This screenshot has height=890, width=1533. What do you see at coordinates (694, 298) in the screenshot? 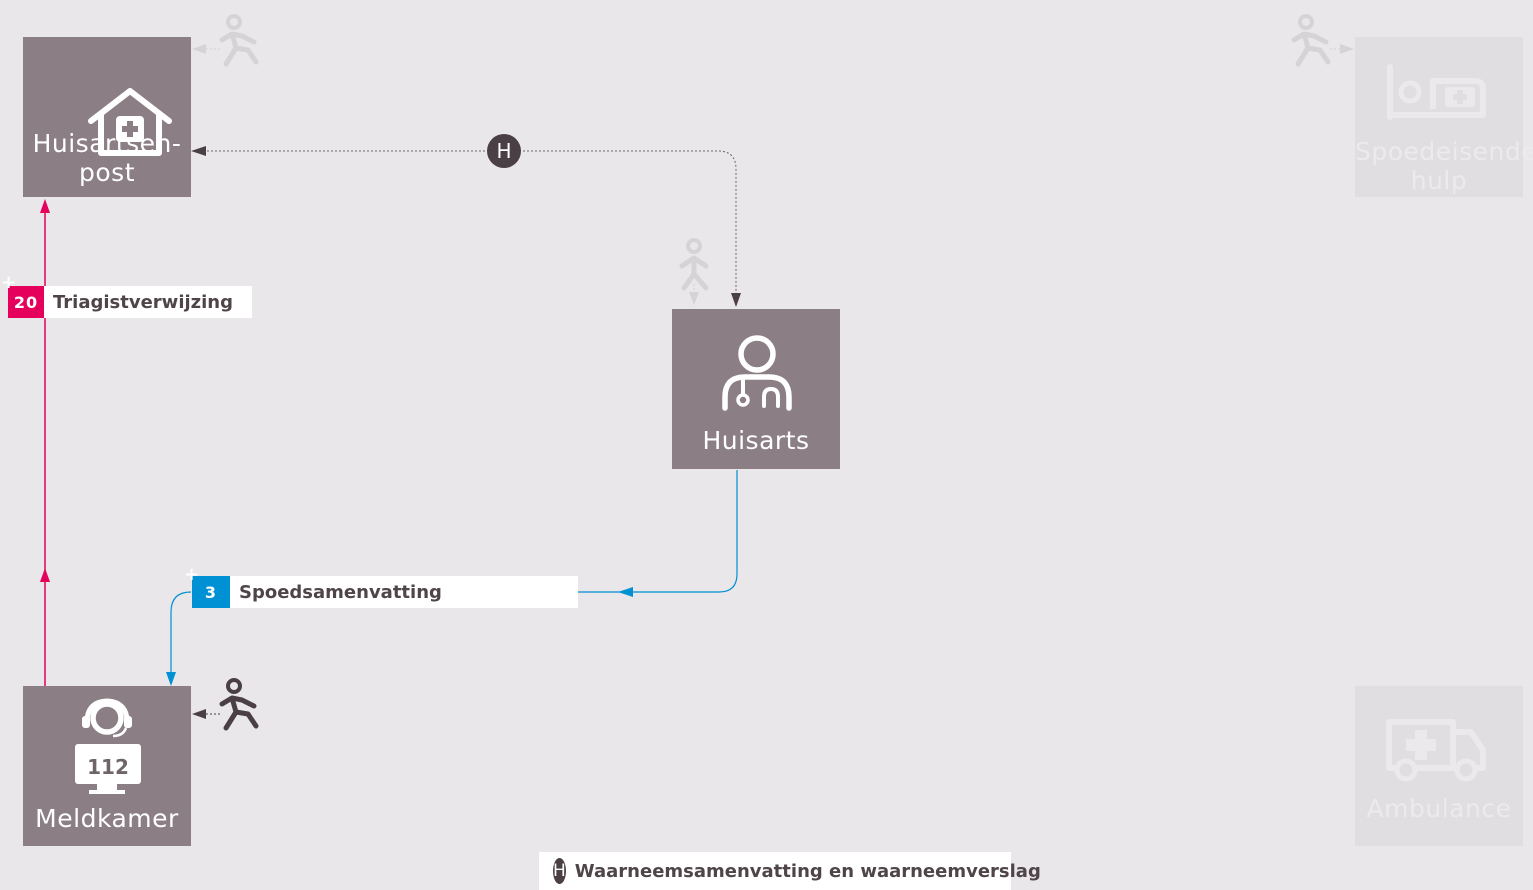
I see `patient-arrowhead-huisarts` at bounding box center [694, 298].